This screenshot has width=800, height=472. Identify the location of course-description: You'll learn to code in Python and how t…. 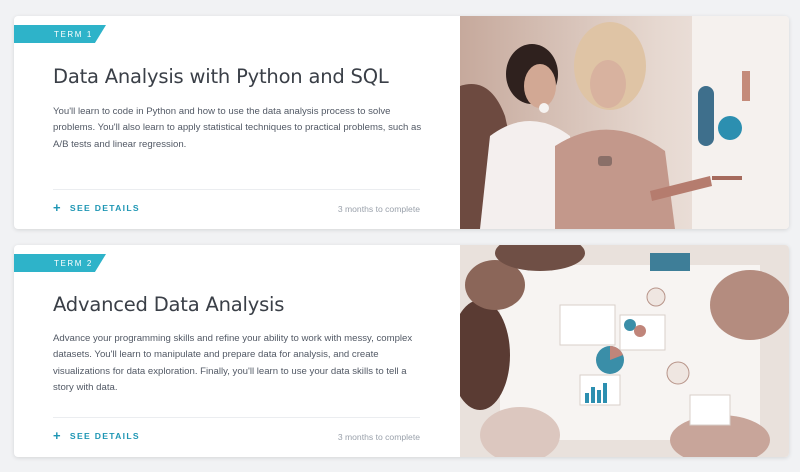
(237, 128).